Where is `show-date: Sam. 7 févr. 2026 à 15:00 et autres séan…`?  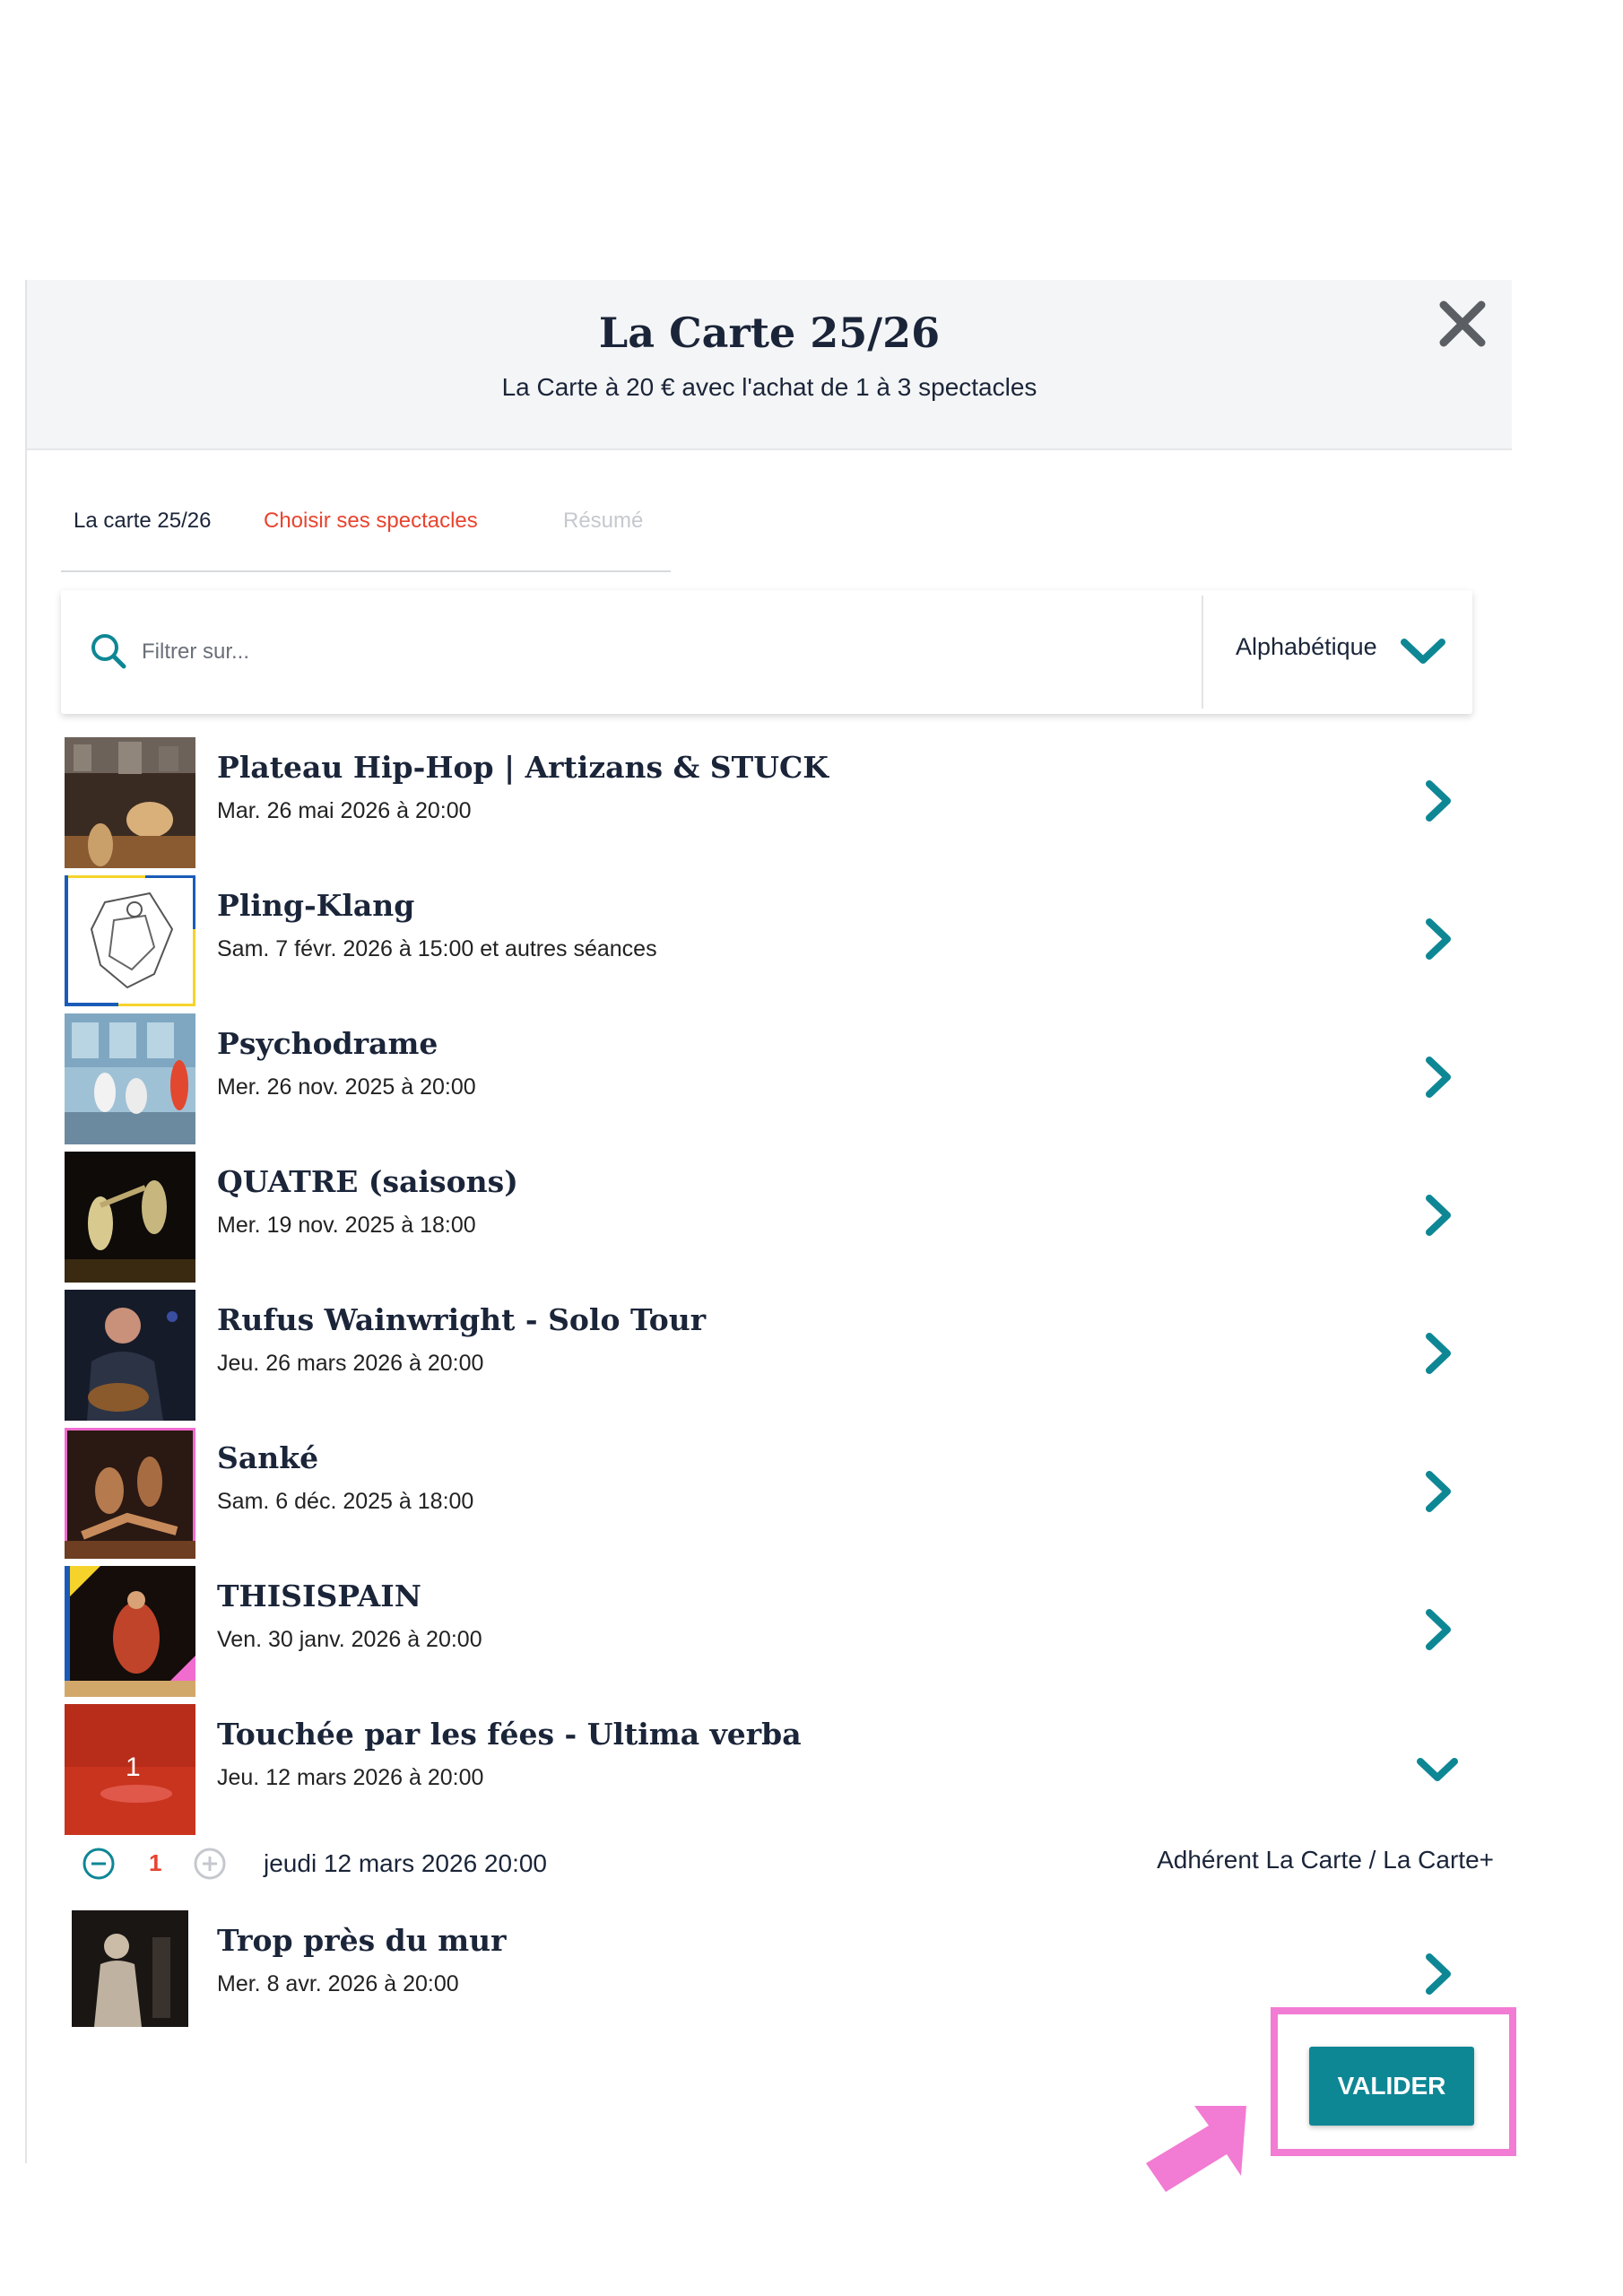
show-date: Sam. 7 févr. 2026 à 15:00 et autres séan… is located at coordinates (437, 948).